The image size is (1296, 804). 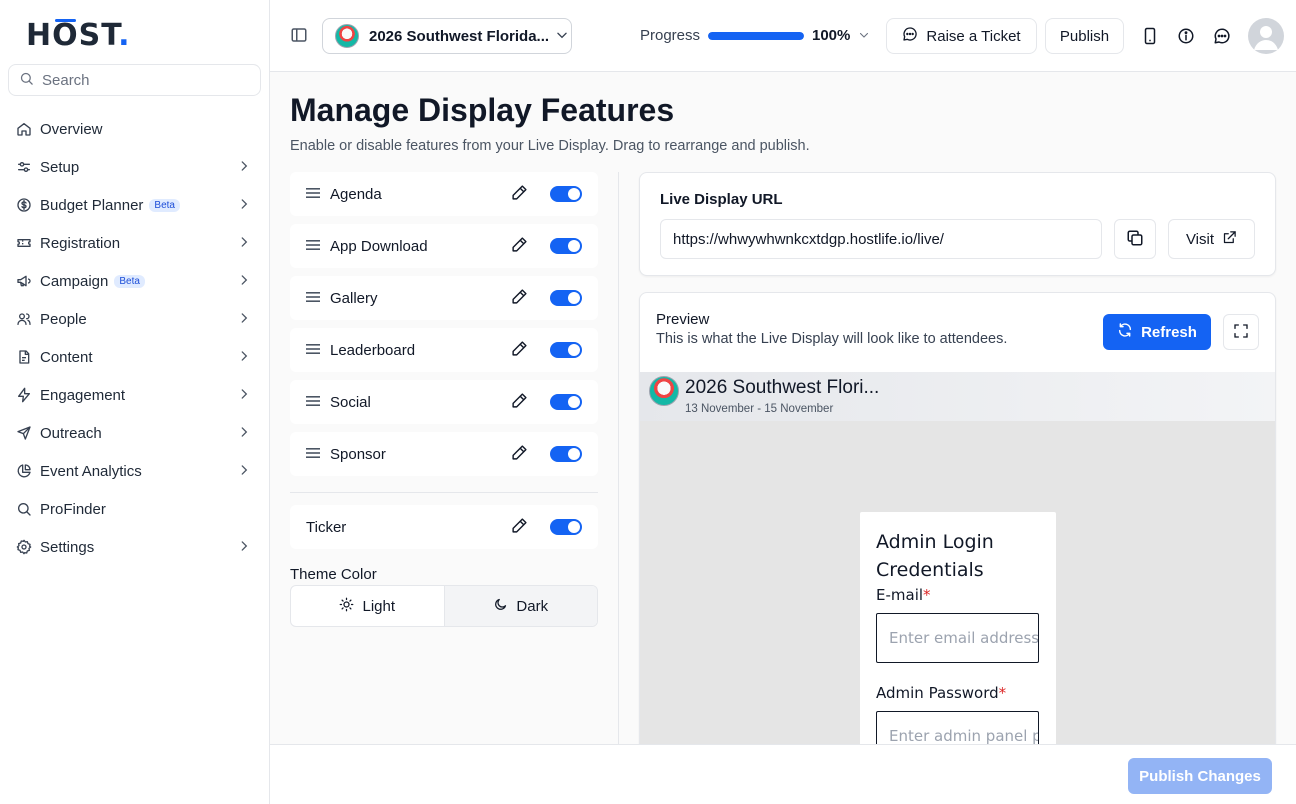 I want to click on fullscreen-button, so click(x=1241, y=332).